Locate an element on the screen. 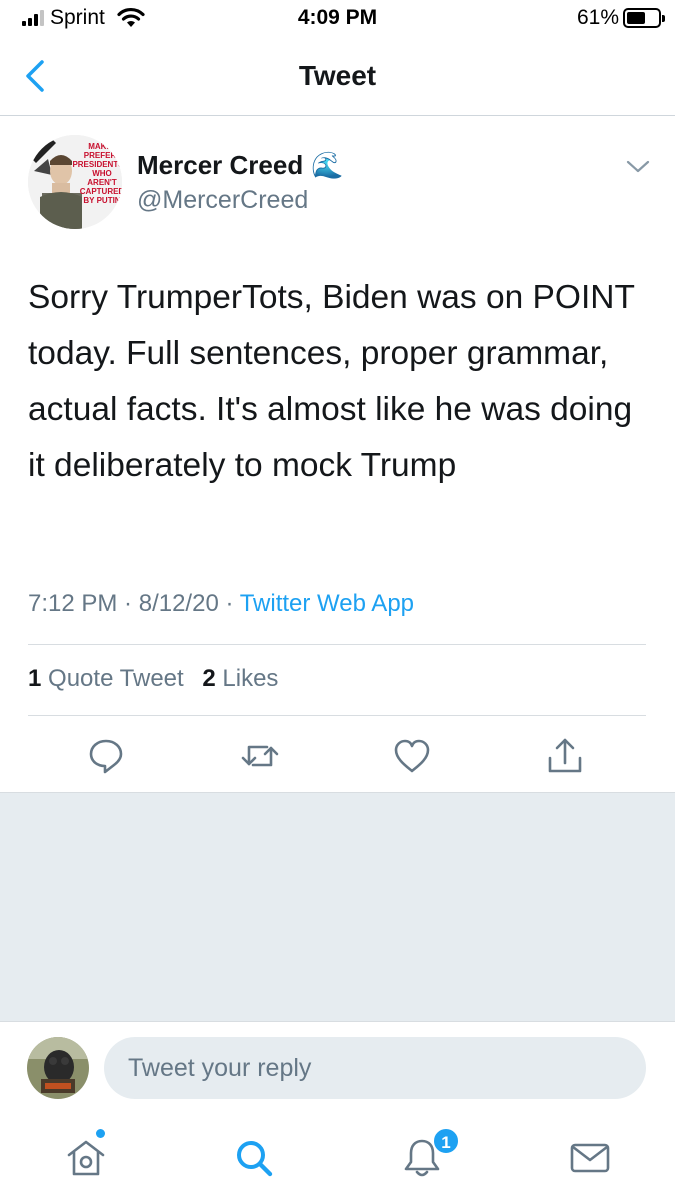  avatar-text: CAPTURED is located at coordinates (101, 191).